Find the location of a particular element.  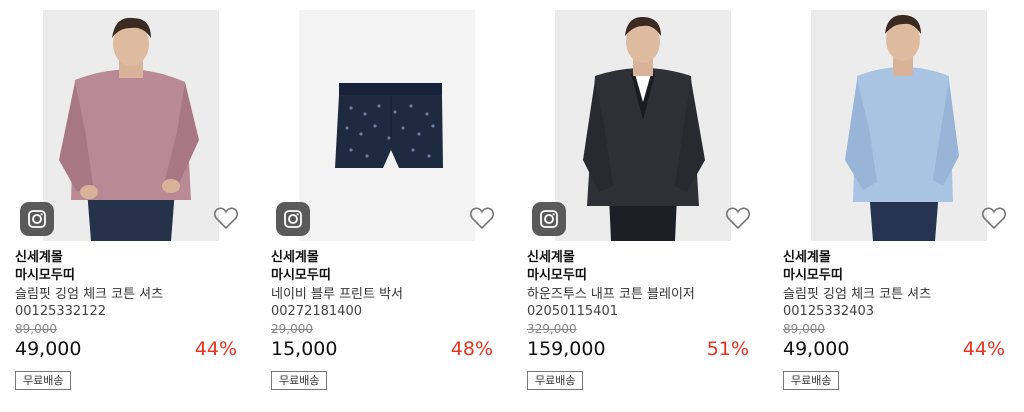

price-row: 15,000 48% is located at coordinates (387, 349).